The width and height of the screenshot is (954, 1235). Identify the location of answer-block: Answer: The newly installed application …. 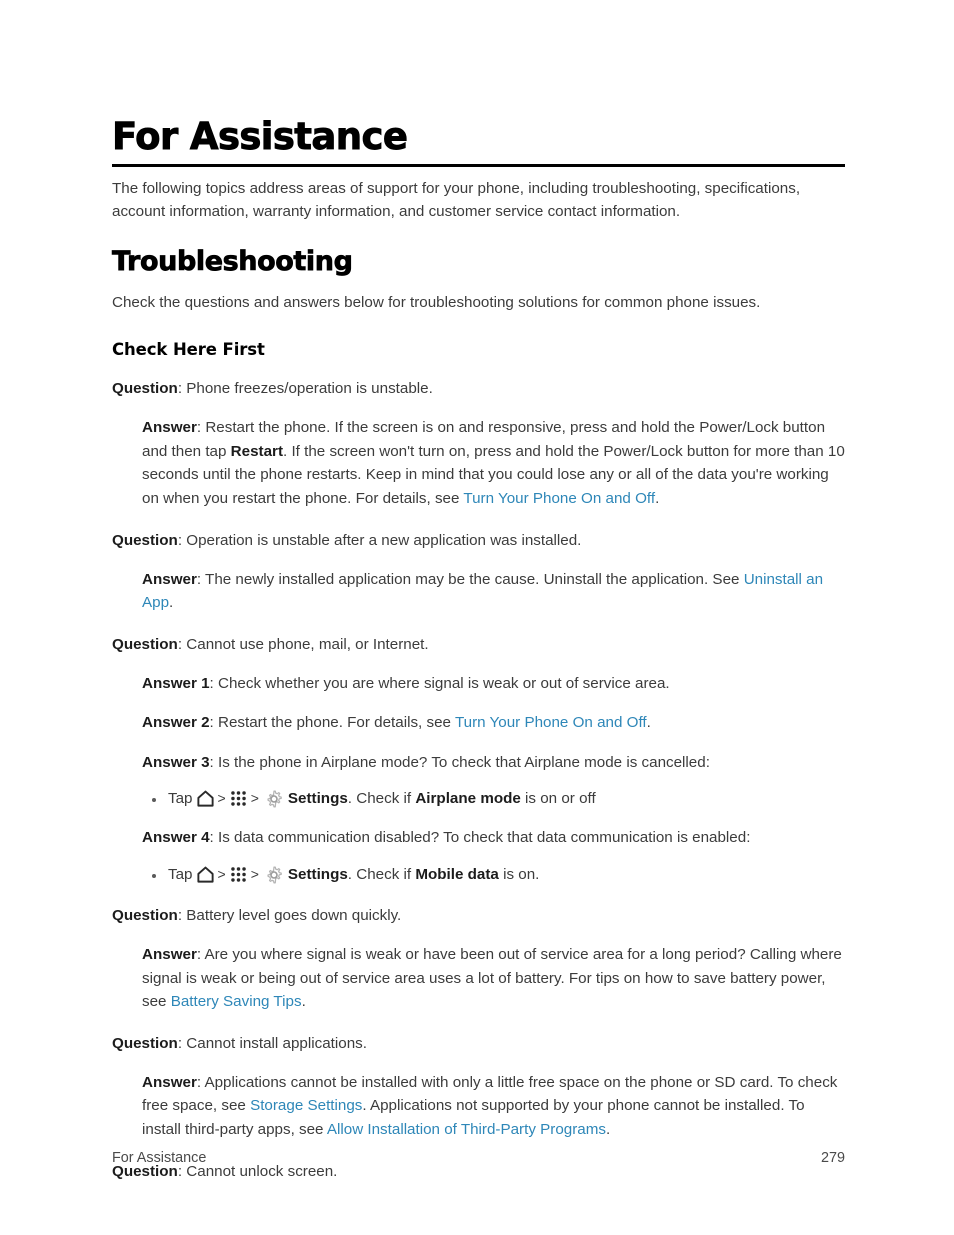
(493, 591).